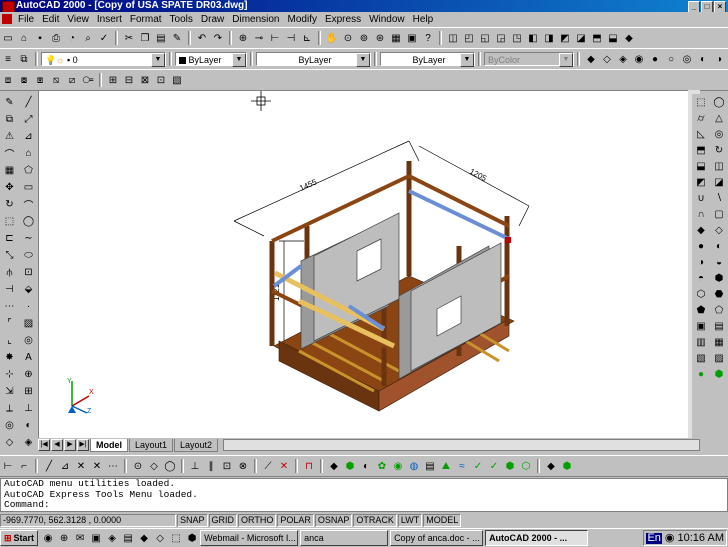  What do you see at coordinates (28, 170) in the screenshot?
I see `polygon-shape-icon: ⬠` at bounding box center [28, 170].